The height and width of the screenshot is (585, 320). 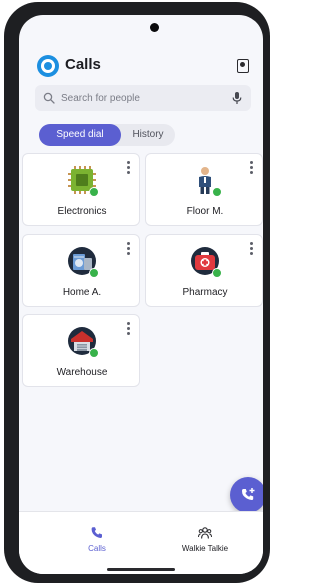 I want to click on appliances-icon, so click(x=83, y=262).